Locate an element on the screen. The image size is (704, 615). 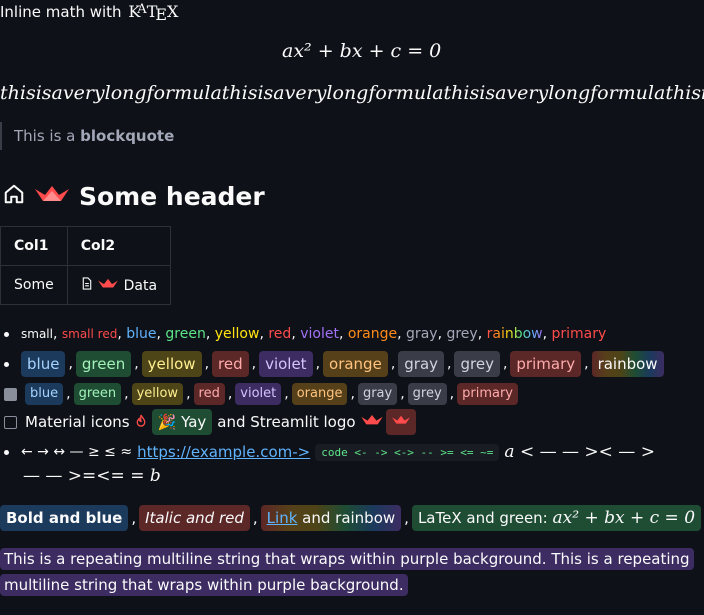
table-header-cell: Col2 is located at coordinates (119, 246).